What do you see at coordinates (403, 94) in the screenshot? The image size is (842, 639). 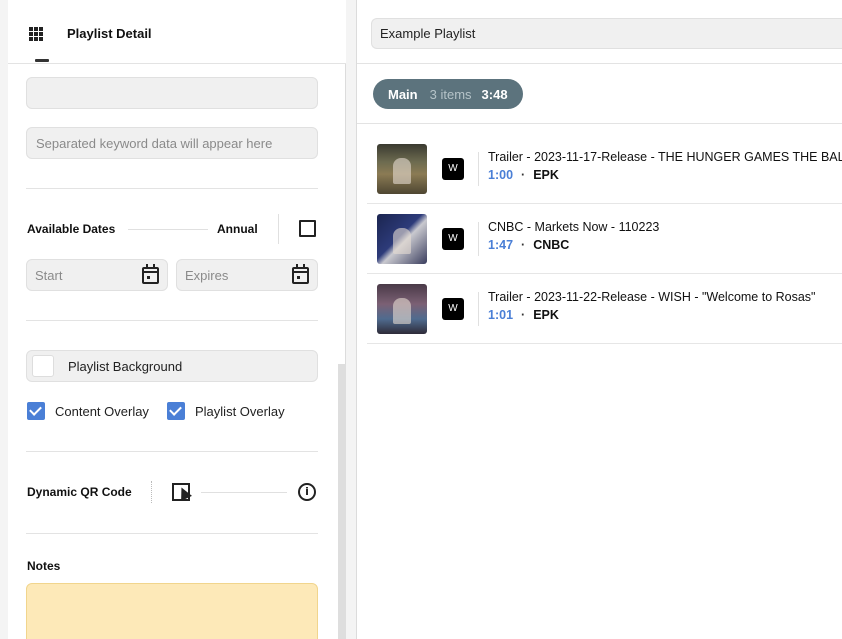 I see `tab-name: Main` at bounding box center [403, 94].